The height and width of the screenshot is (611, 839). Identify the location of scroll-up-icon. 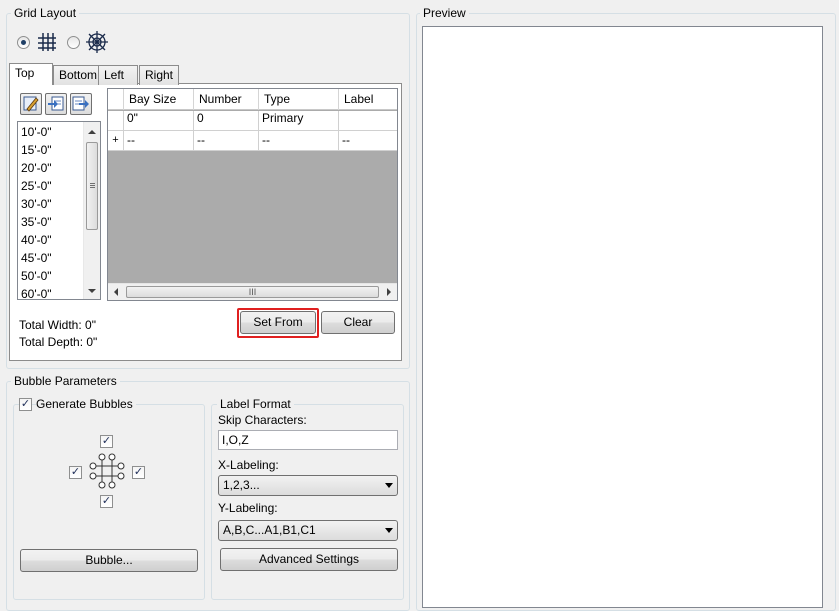
(92, 132).